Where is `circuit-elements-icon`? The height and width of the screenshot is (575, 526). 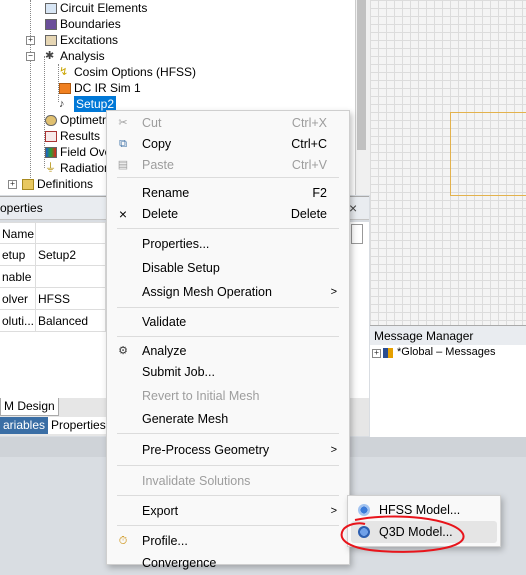 circuit-elements-icon is located at coordinates (51, 8).